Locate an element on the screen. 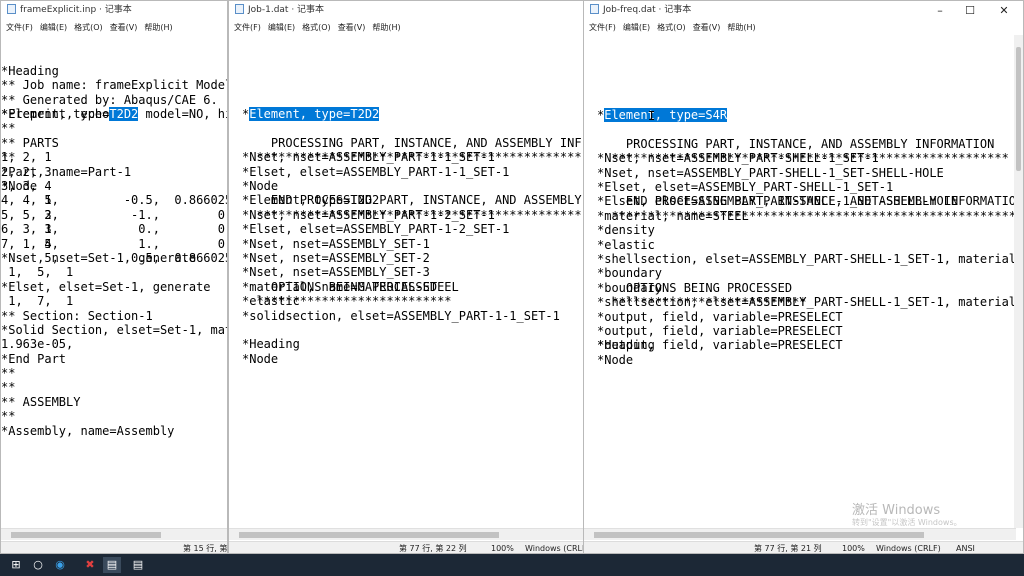  cursor-position: 第 77 行, 第 22 列 is located at coordinates (433, 548).